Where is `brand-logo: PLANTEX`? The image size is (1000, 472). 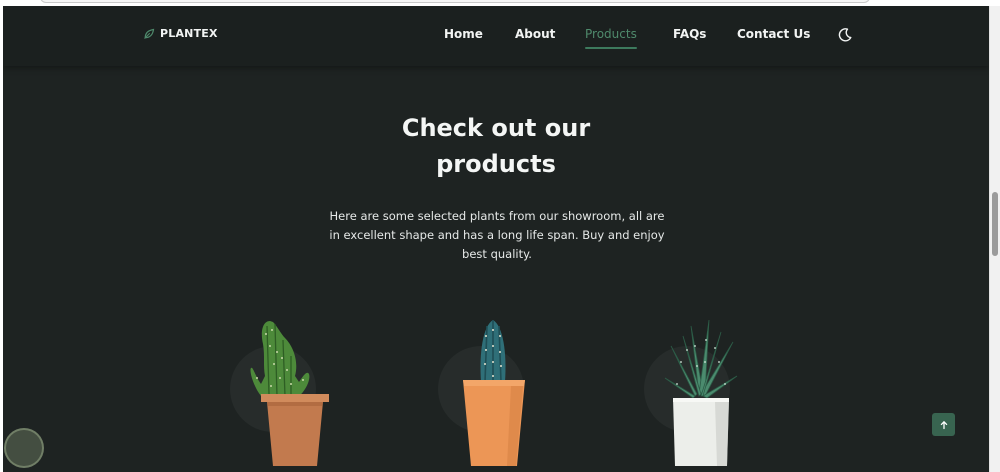 brand-logo: PLANTEX is located at coordinates (180, 33).